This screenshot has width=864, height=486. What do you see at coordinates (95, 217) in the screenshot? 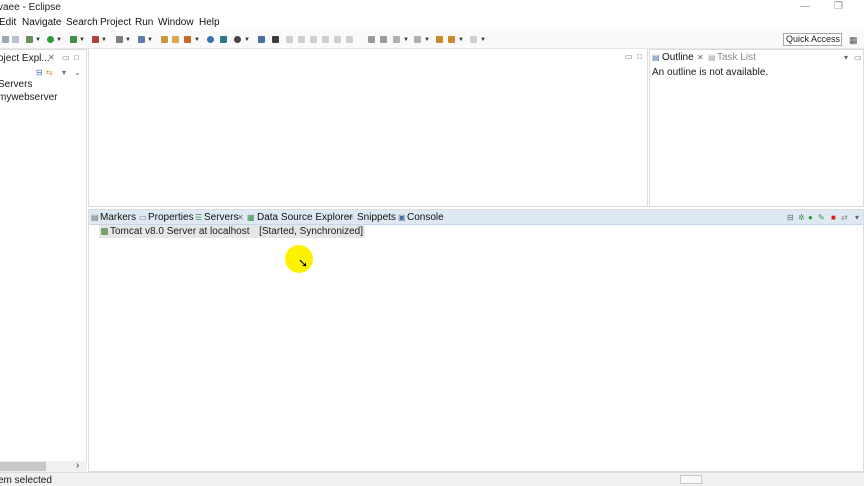
I see `markers-icon: ▤` at bounding box center [95, 217].